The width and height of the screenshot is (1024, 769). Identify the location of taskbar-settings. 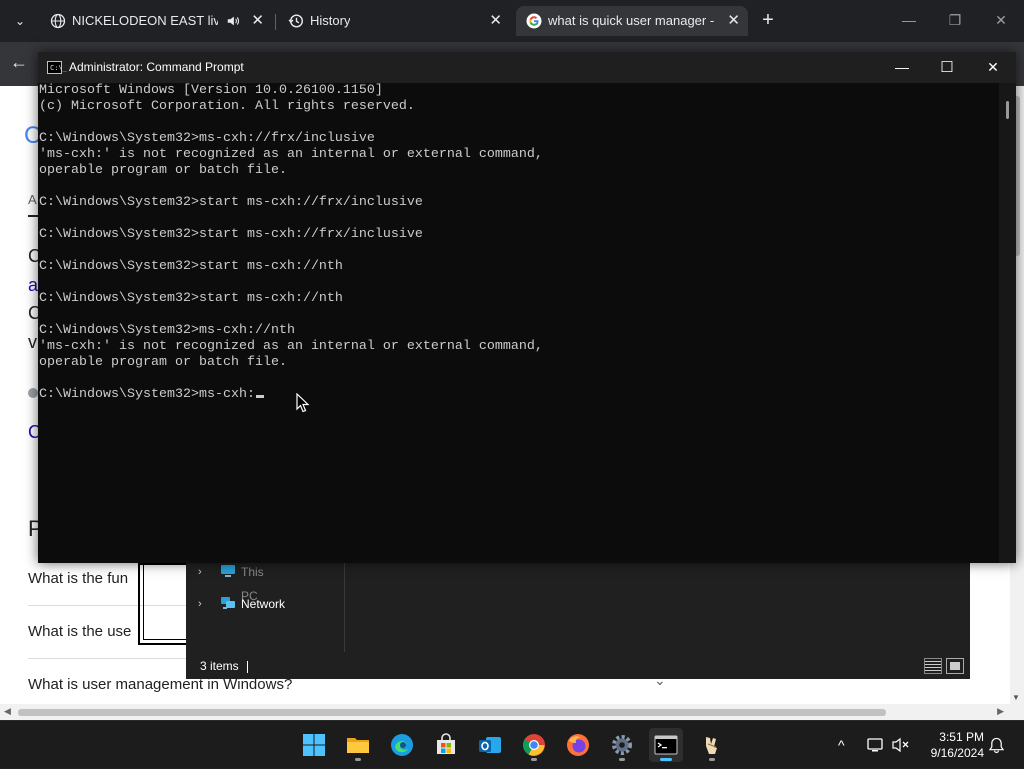
(622, 745).